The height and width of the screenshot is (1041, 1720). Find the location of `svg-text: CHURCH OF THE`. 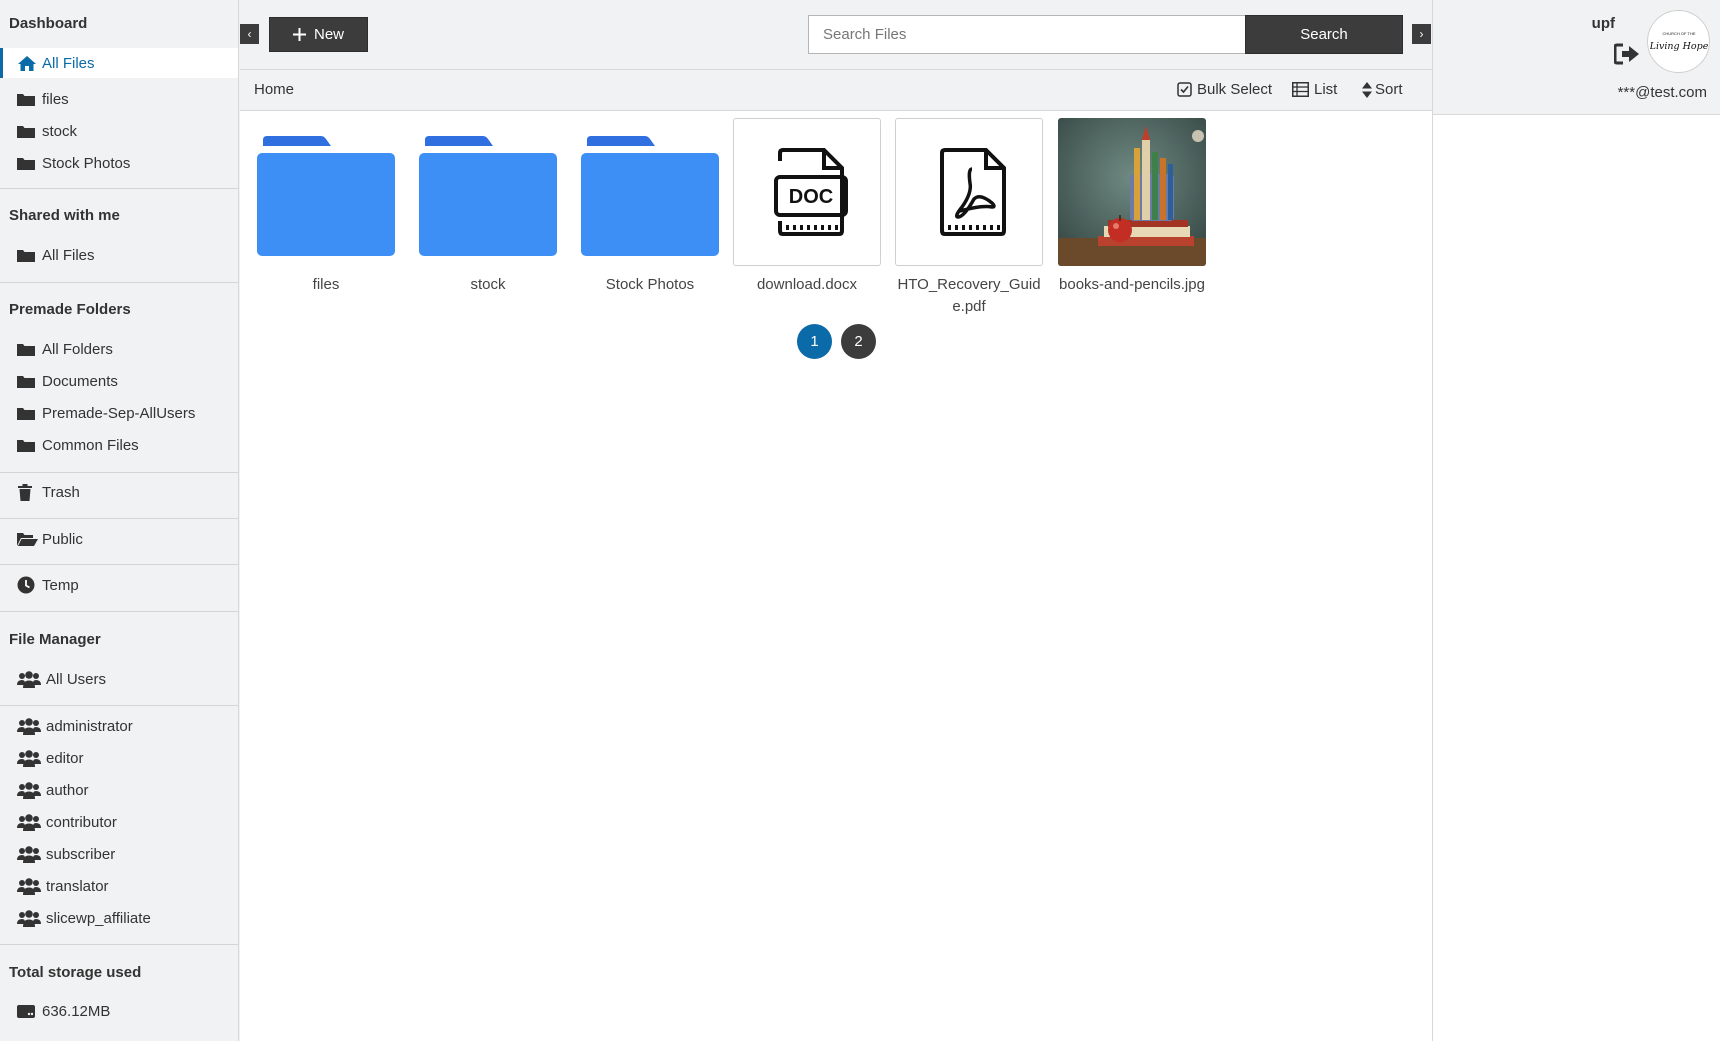

svg-text: CHURCH OF THE is located at coordinates (1678, 33).